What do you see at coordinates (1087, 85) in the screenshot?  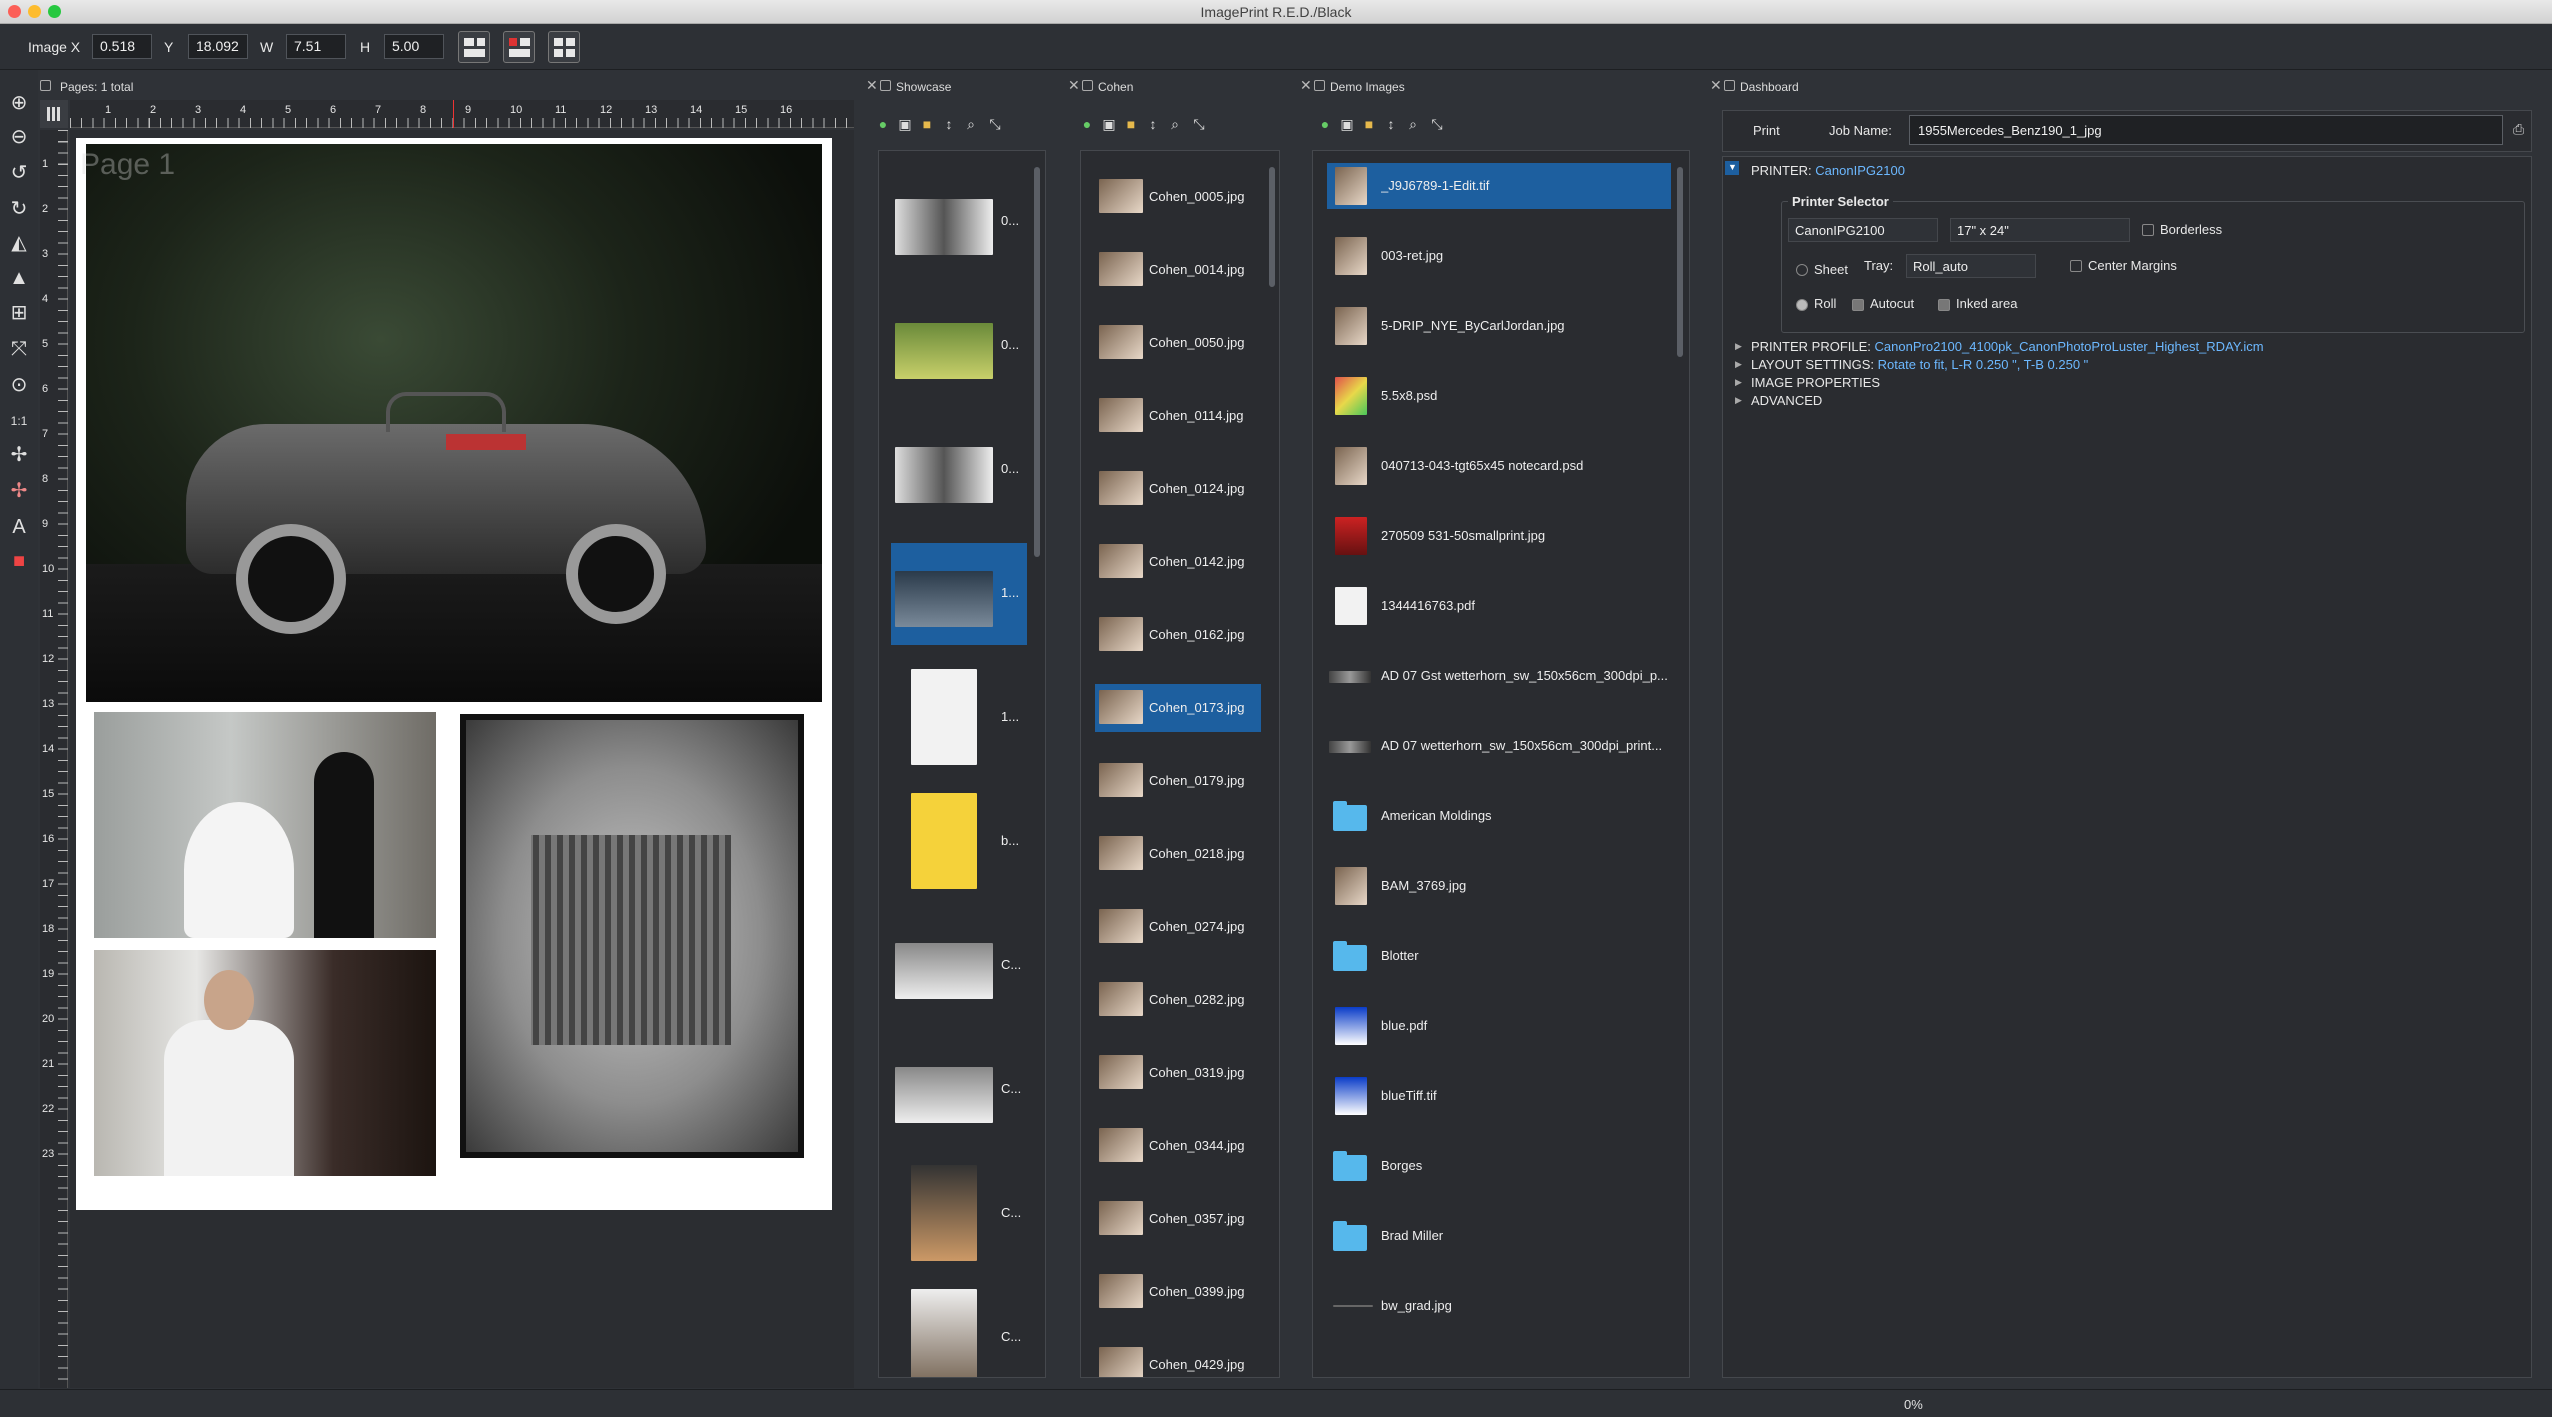 I see `detach-cohen-icon` at bounding box center [1087, 85].